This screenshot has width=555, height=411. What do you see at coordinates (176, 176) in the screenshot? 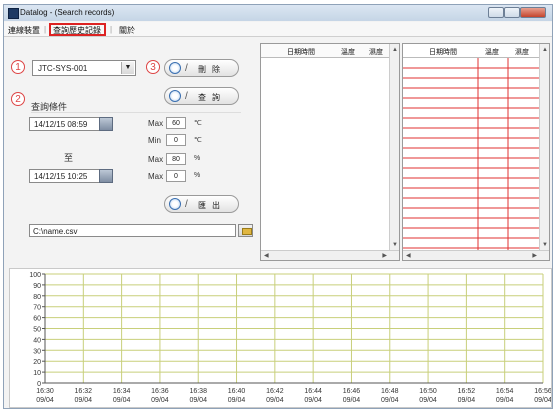
I see `humidity-min-input: 0` at bounding box center [176, 176].